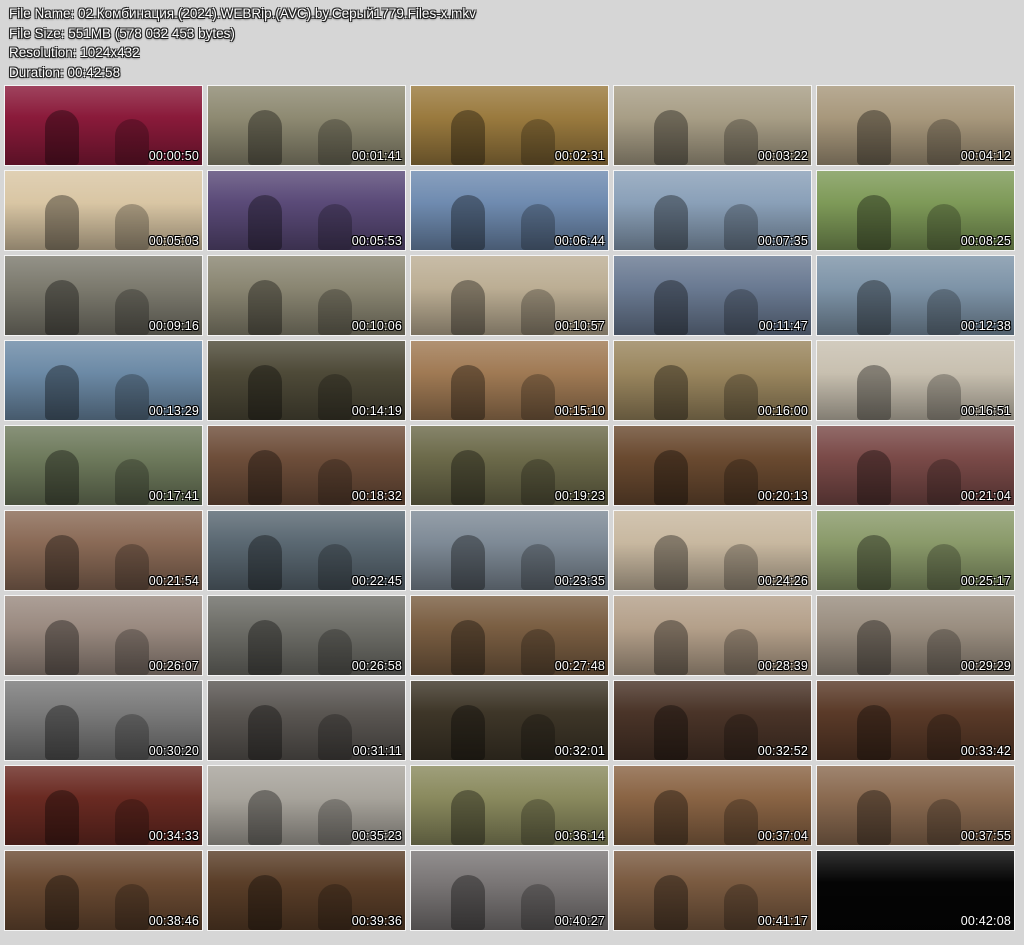  I want to click on video-thumbnail: 00:06:44, so click(509, 210).